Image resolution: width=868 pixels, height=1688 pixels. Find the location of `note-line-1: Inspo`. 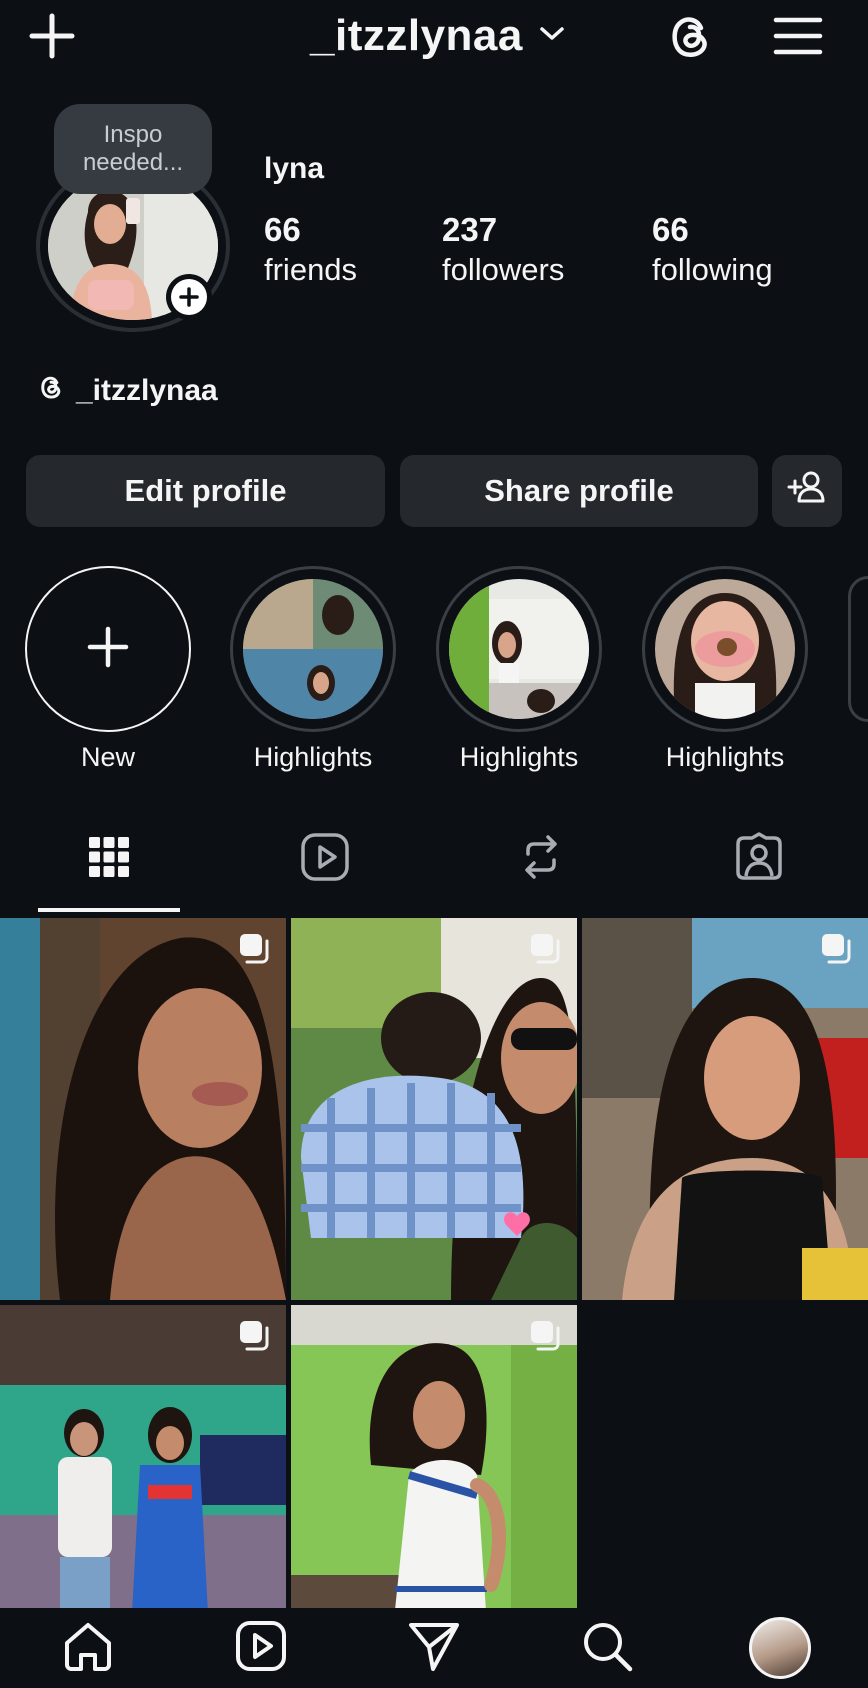

note-line-1: Inspo is located at coordinates (133, 134).